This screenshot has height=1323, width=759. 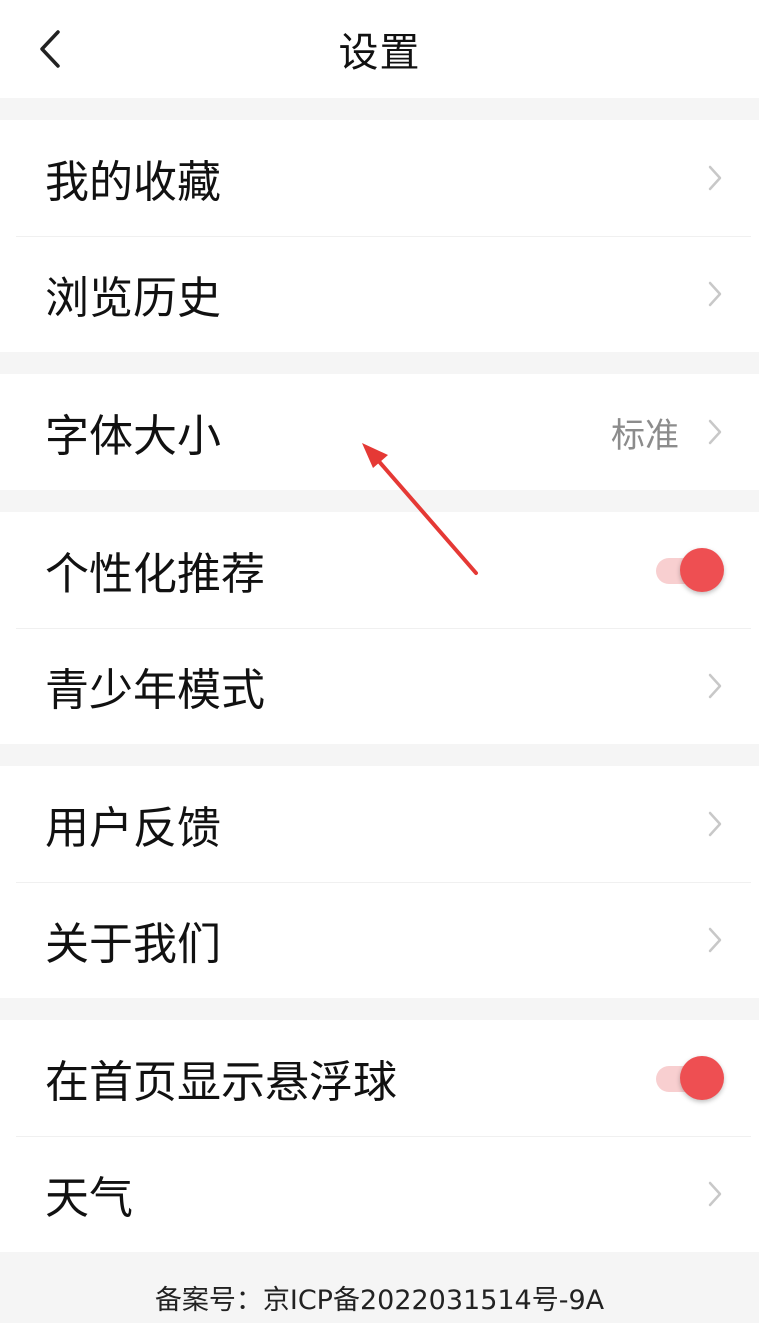 I want to click on back-button, so click(x=50, y=49).